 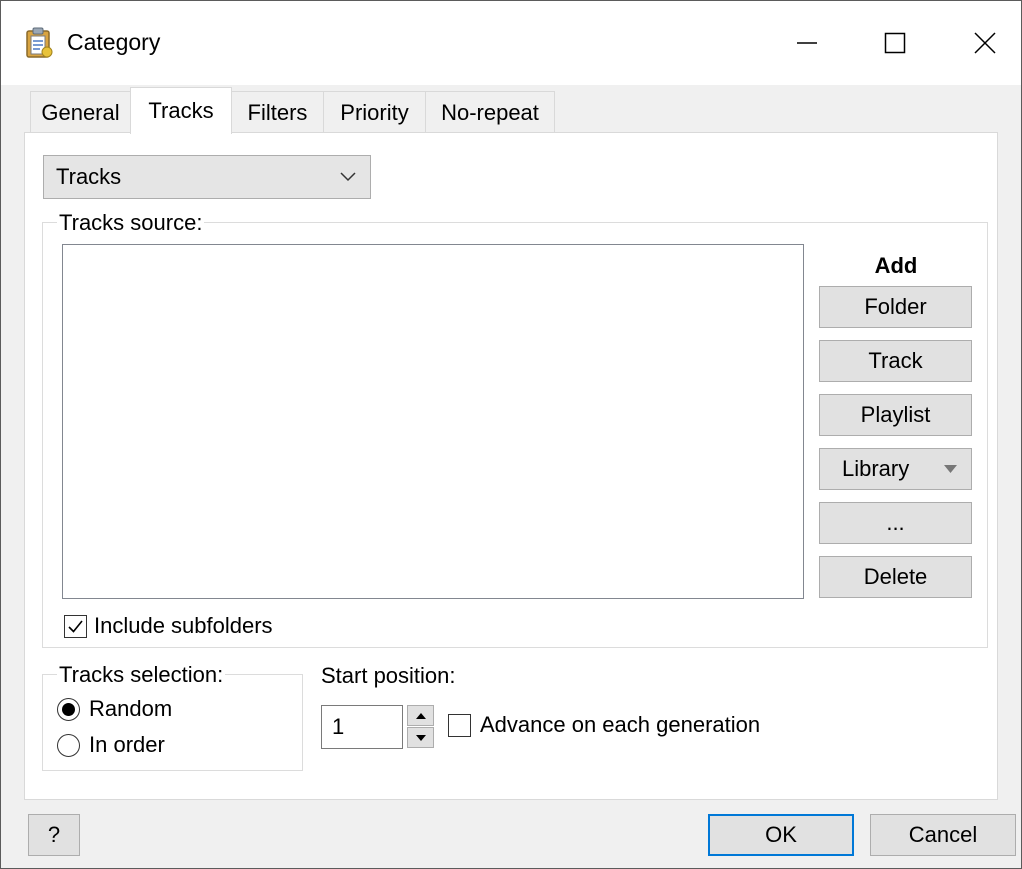 What do you see at coordinates (207, 177) in the screenshot?
I see `source-type-dropdown: Tracks` at bounding box center [207, 177].